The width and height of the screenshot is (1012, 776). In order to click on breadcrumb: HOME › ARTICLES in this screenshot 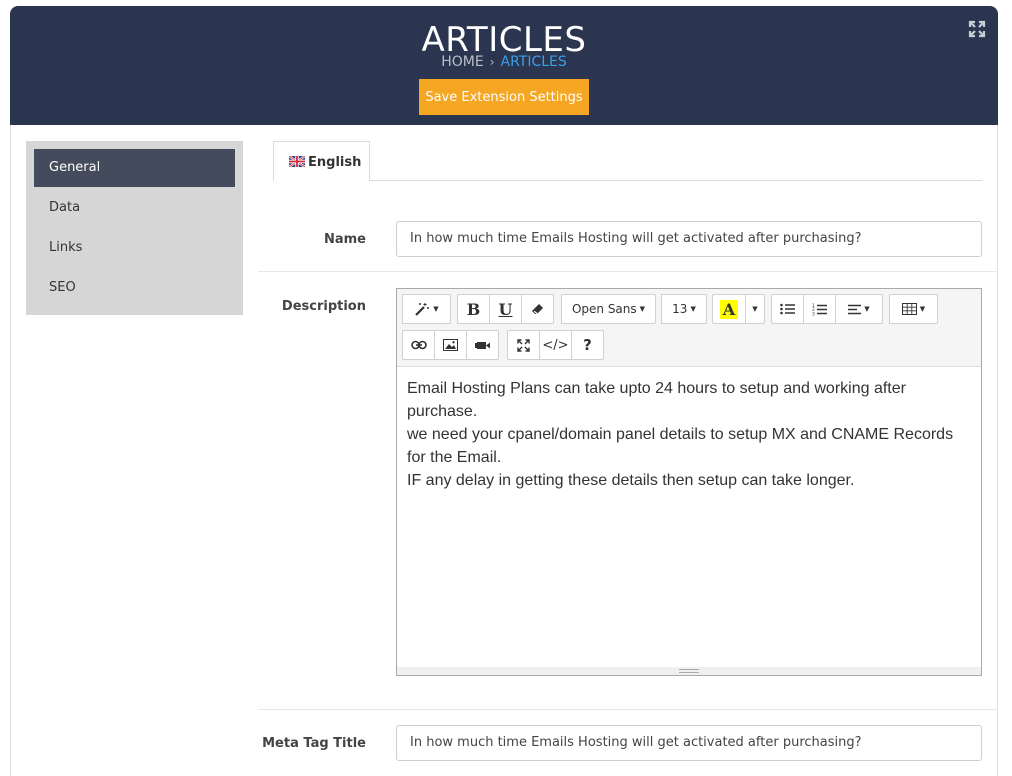, I will do `click(504, 62)`.